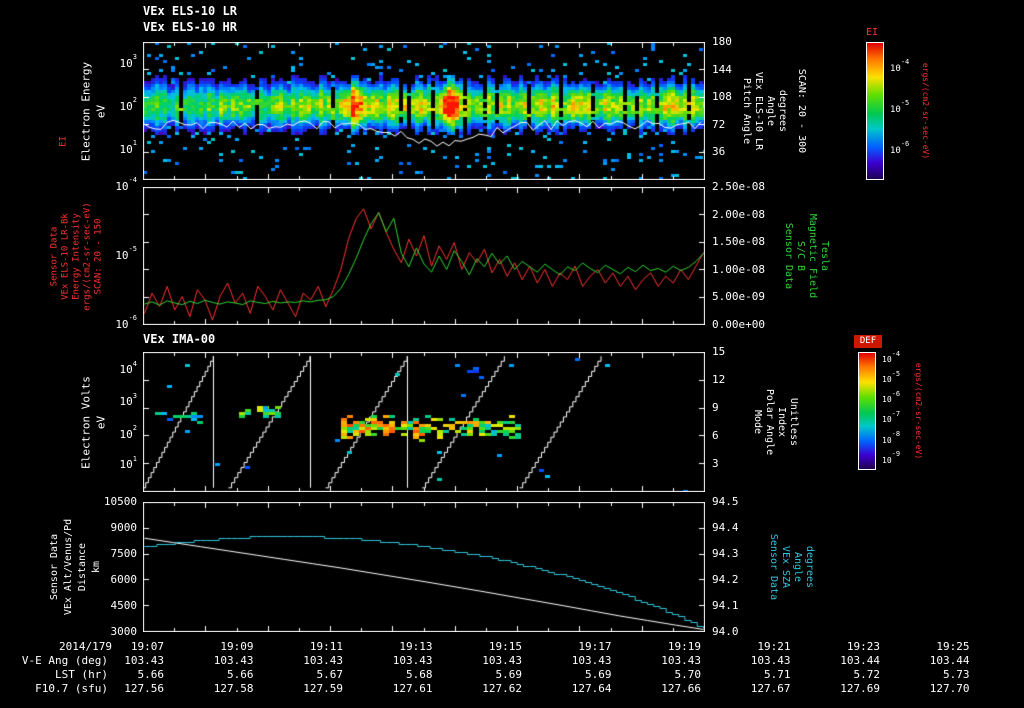 This screenshot has width=1024, height=708. I want to click on ei-colorbar-tick-label: 10-6, so click(900, 148).